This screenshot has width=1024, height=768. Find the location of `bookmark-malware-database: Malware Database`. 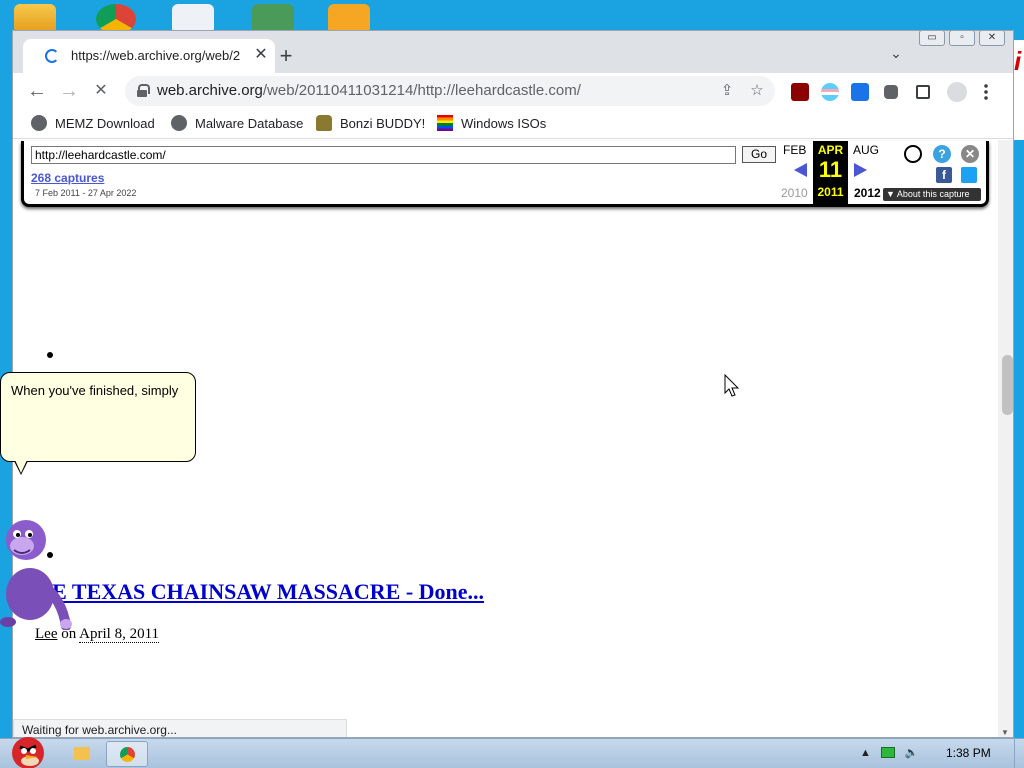

bookmark-malware-database: Malware Database is located at coordinates (237, 123).